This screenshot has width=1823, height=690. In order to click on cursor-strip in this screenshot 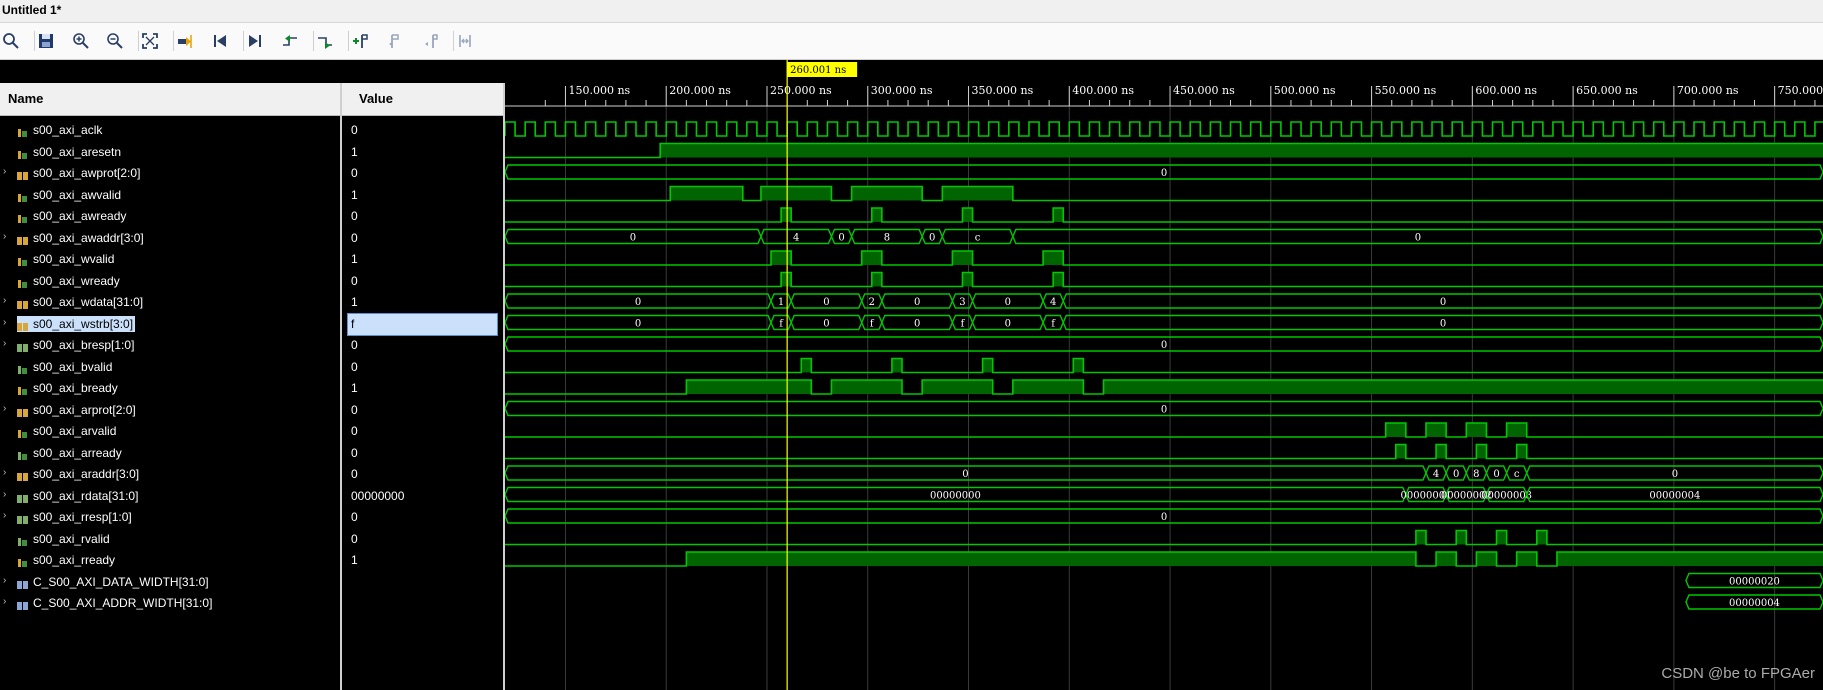, I will do `click(251, 71)`.